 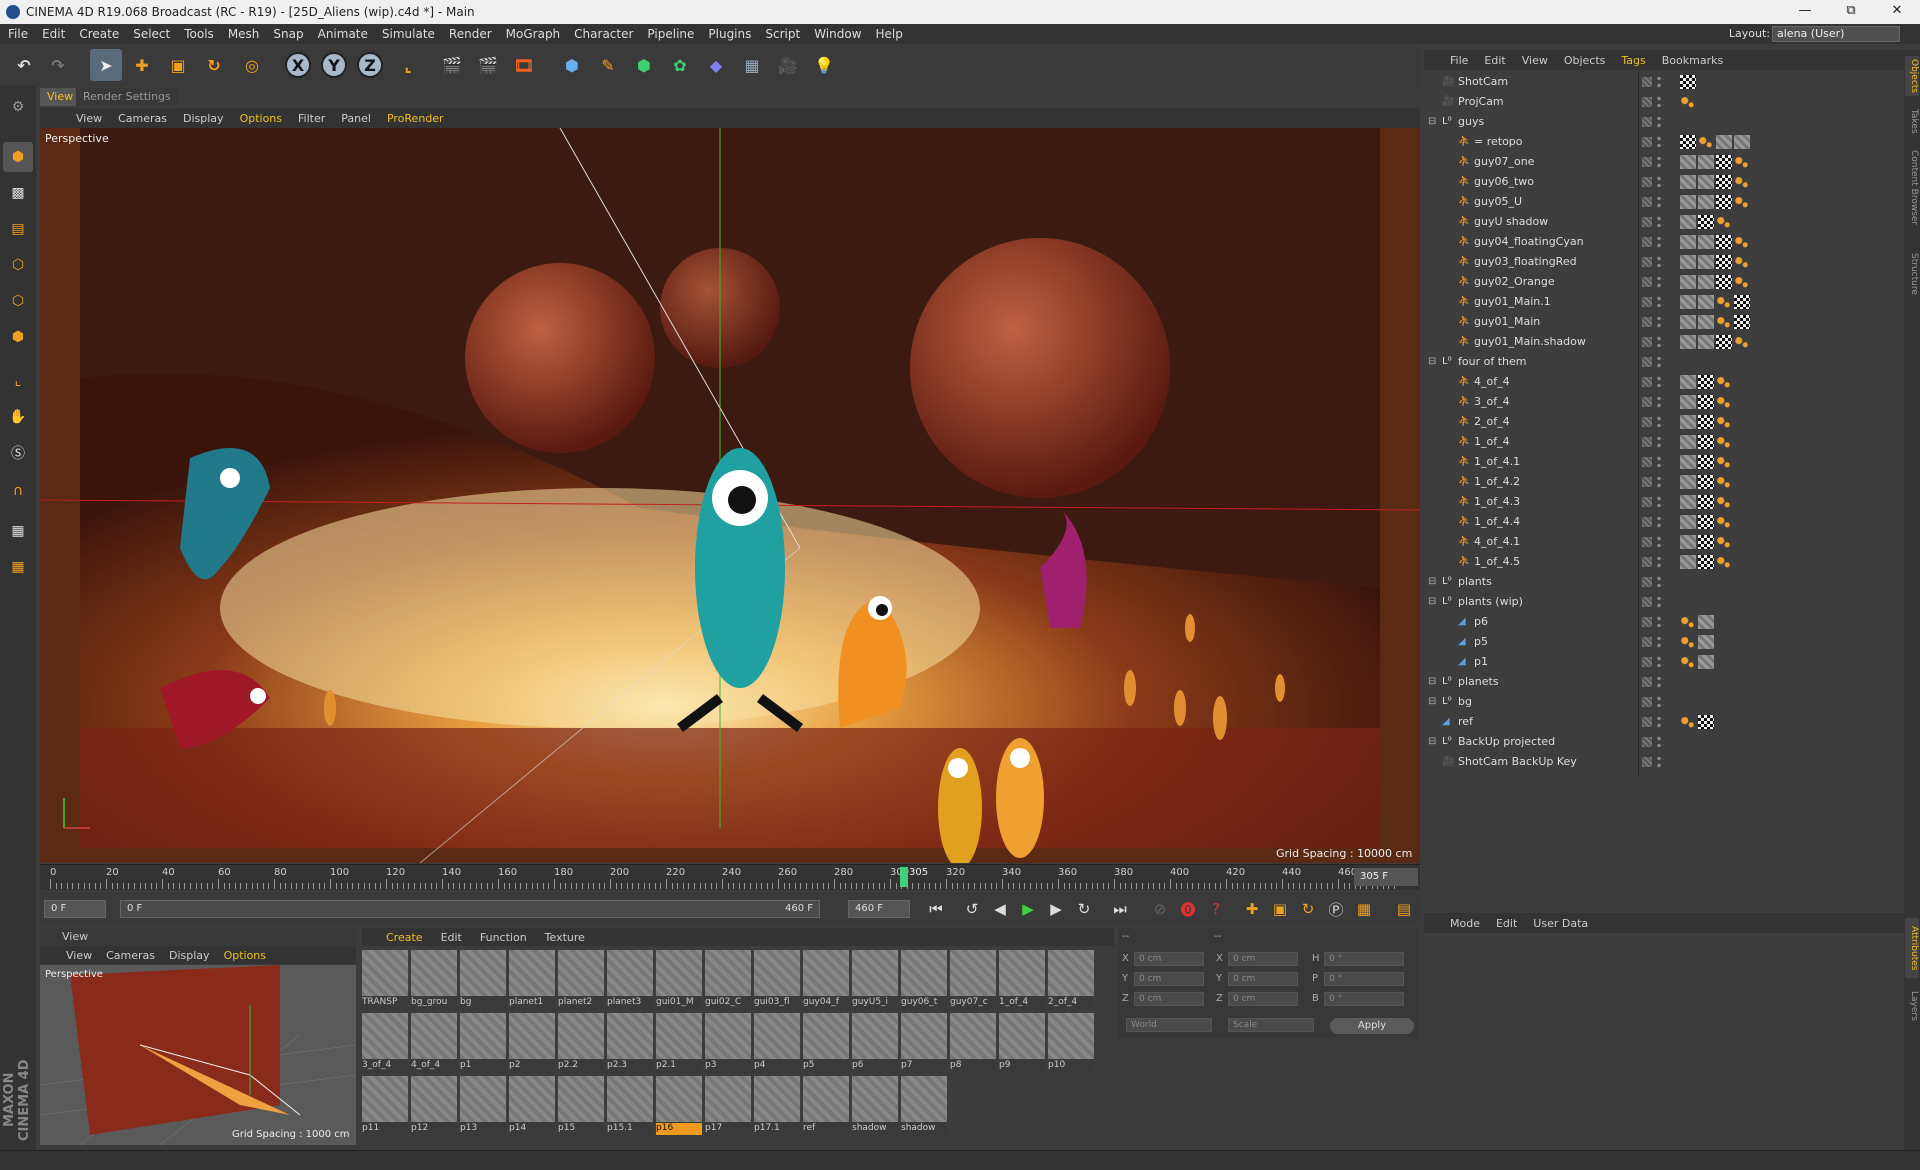 I want to click on menu-mesh: Mesh, so click(x=244, y=34).